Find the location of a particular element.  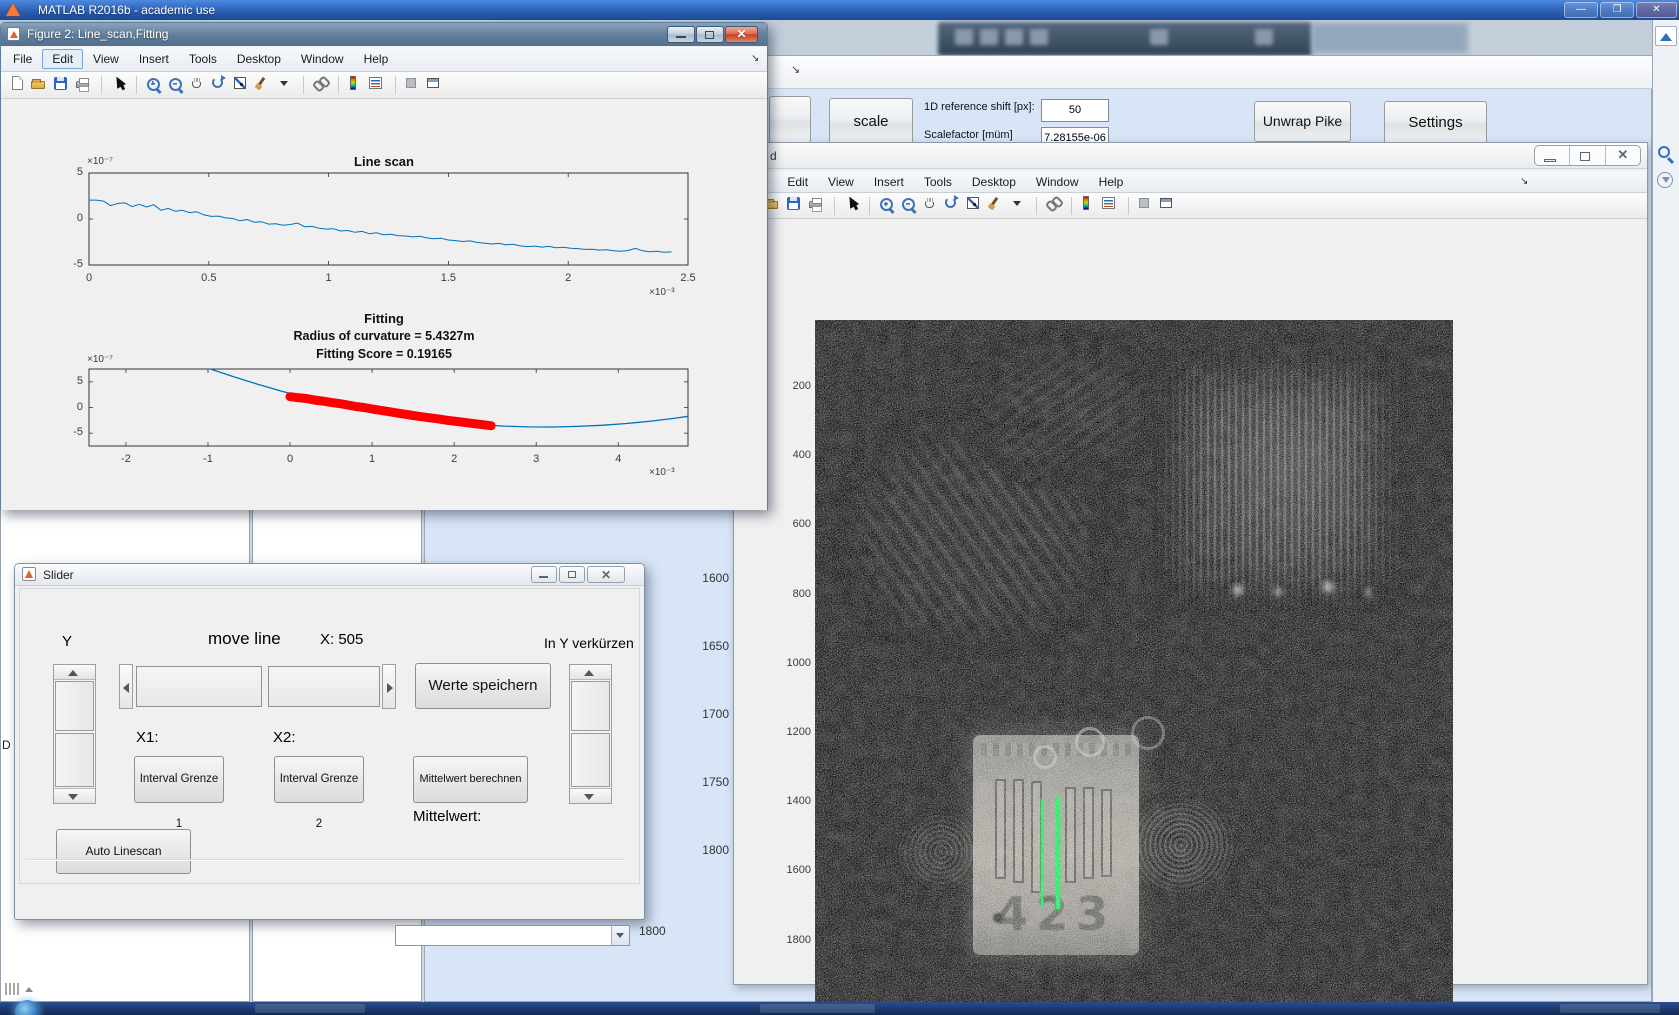

dropdown-button is located at coordinates (620, 935).